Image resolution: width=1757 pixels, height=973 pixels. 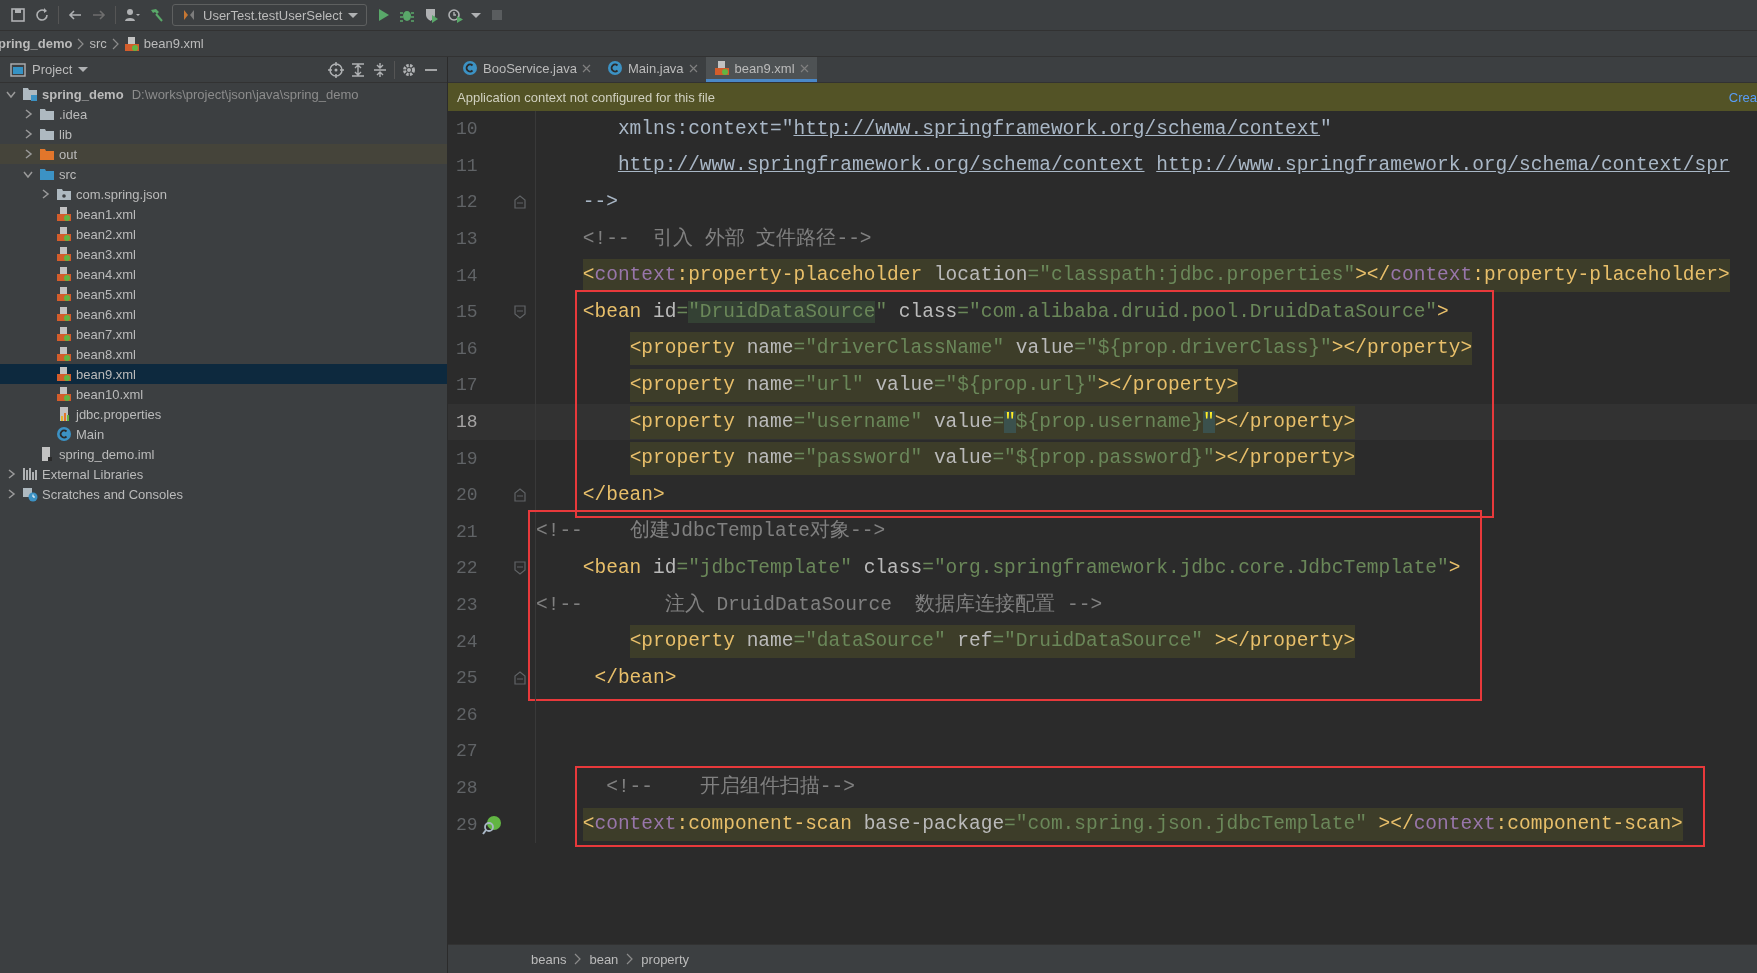 What do you see at coordinates (409, 69) in the screenshot?
I see `settings-icon` at bounding box center [409, 69].